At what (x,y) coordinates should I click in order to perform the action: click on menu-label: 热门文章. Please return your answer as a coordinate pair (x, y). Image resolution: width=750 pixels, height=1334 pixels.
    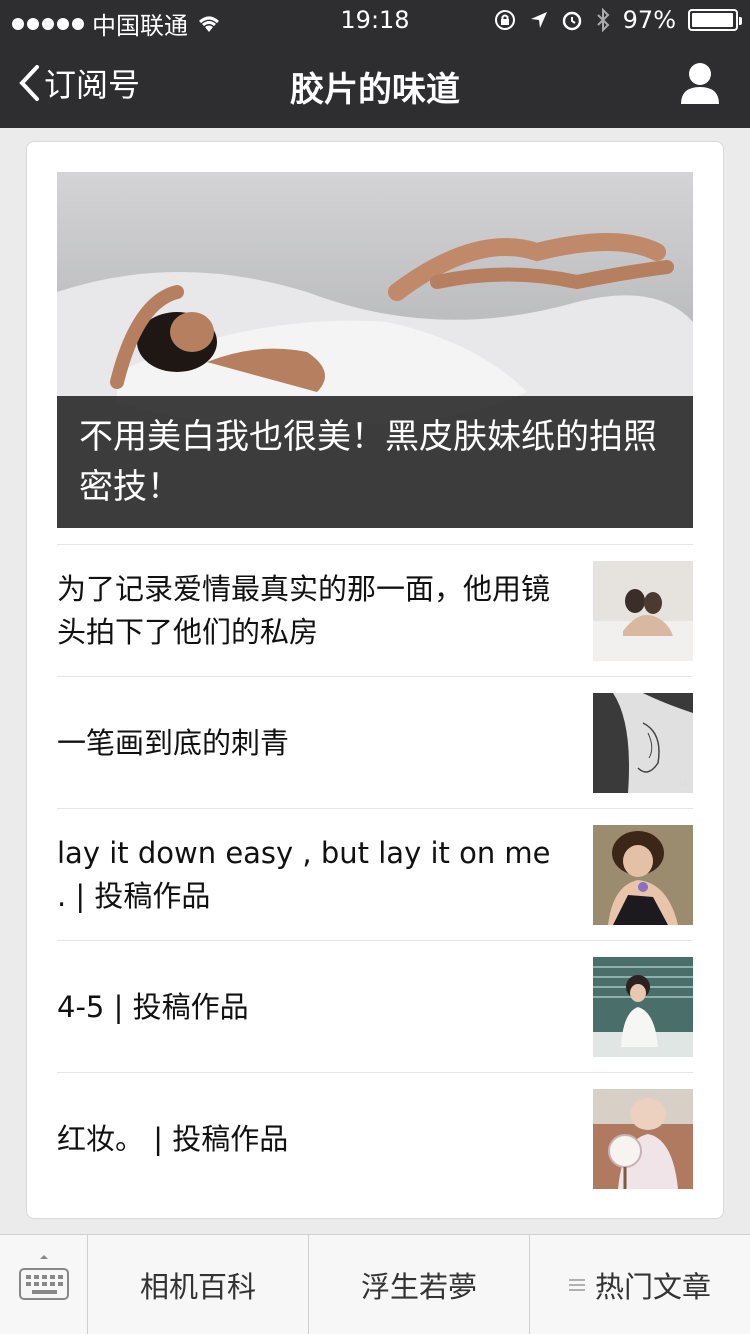
    Looking at the image, I should click on (652, 1287).